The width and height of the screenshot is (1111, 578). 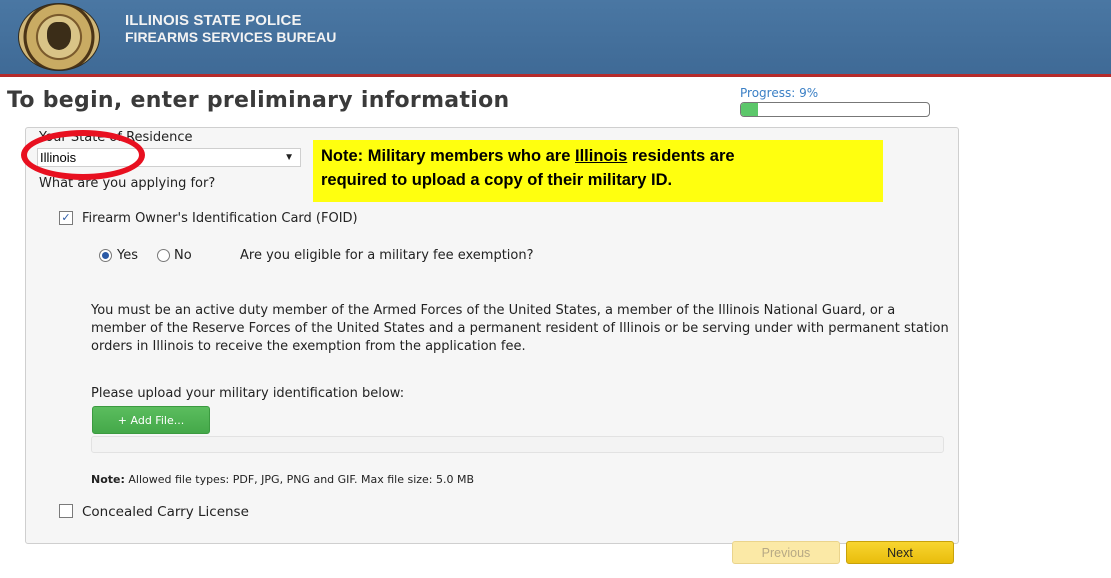 I want to click on military-yes-label: Yes, so click(x=127, y=255).